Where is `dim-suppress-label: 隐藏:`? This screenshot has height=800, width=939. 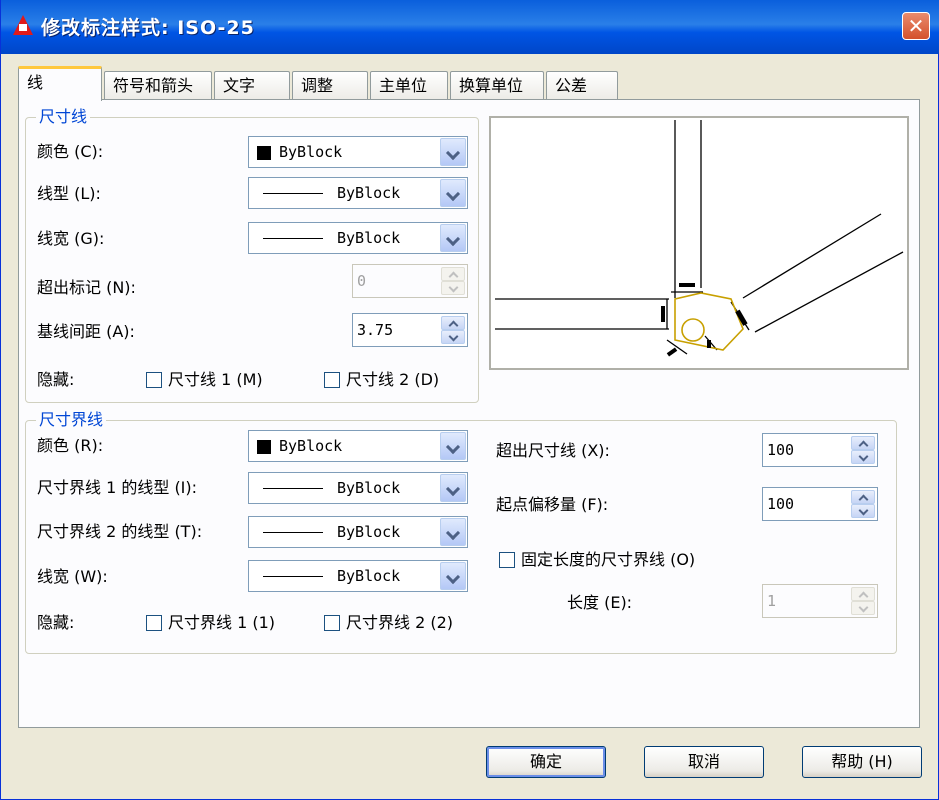 dim-suppress-label: 隐藏: is located at coordinates (56, 379).